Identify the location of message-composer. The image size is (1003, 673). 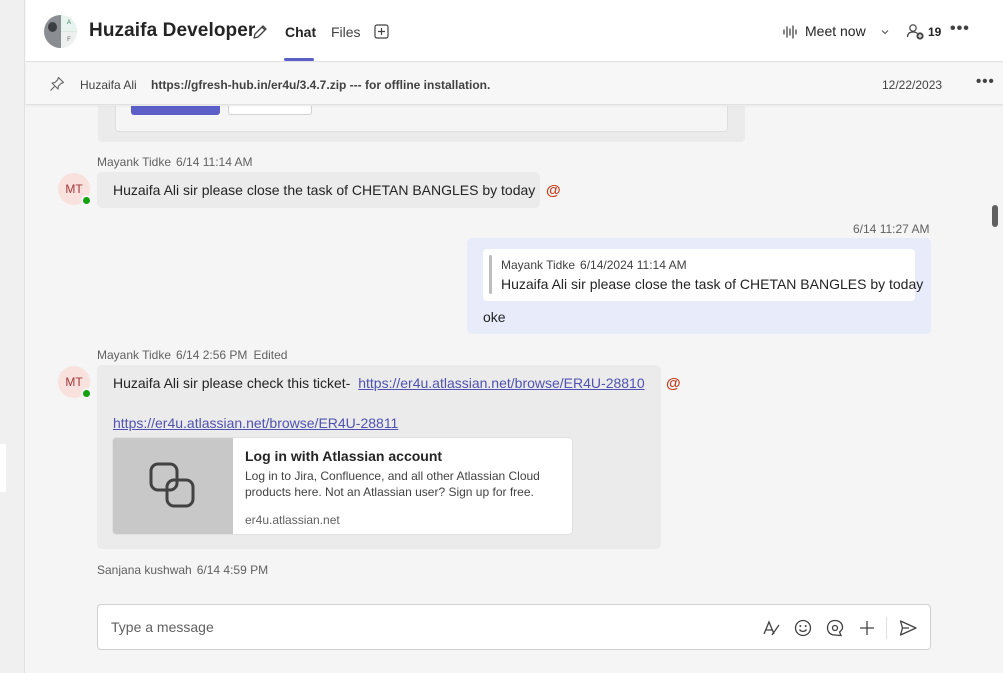
(514, 627).